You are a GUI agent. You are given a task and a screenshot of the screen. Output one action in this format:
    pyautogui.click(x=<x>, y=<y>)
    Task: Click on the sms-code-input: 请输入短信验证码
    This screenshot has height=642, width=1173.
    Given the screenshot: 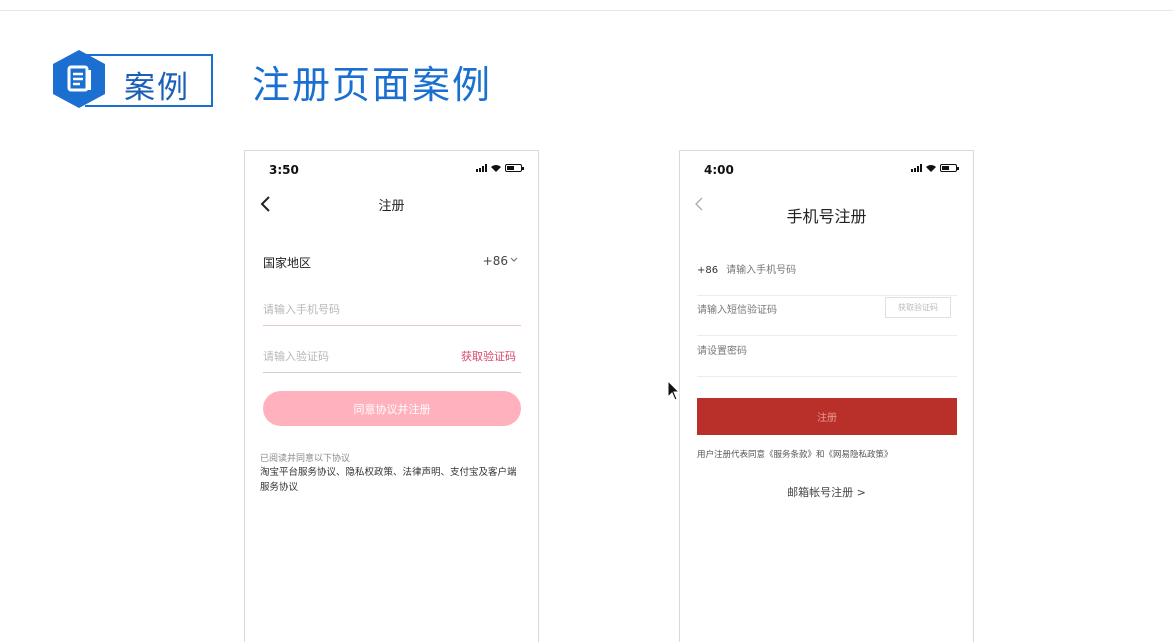 What is the action you would take?
    pyautogui.click(x=737, y=310)
    